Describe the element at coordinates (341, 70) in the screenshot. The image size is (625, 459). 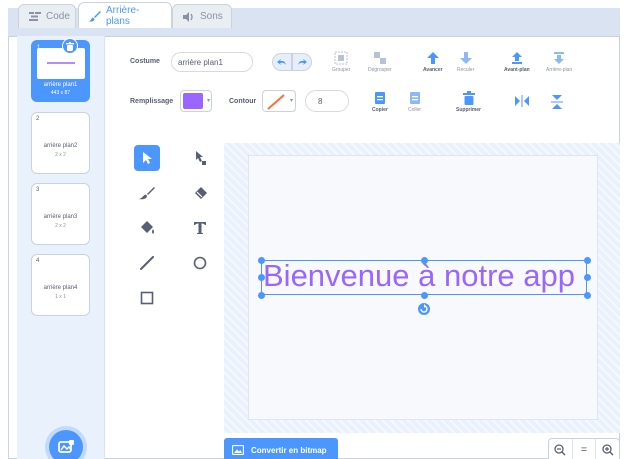
I see `group-label: Grouper` at that location.